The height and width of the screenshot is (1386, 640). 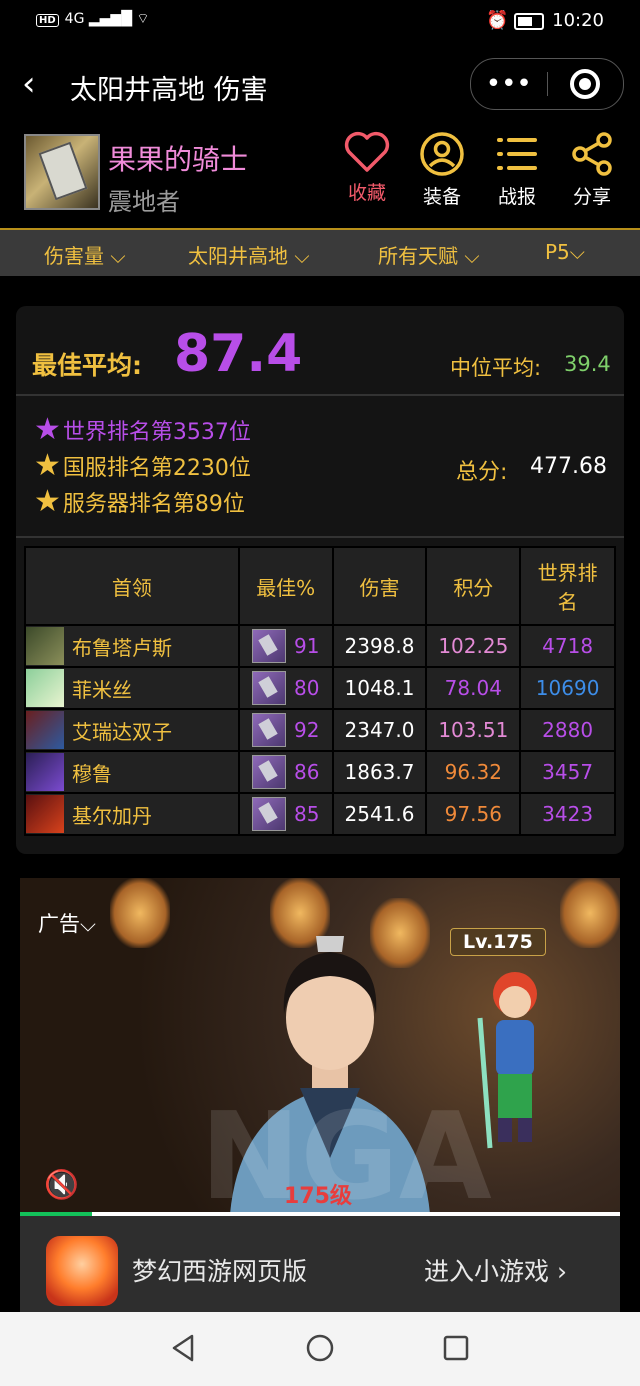 I want to click on table-row: 基尔加丹 85 2541.6 97.56 3423, so click(x=320, y=814).